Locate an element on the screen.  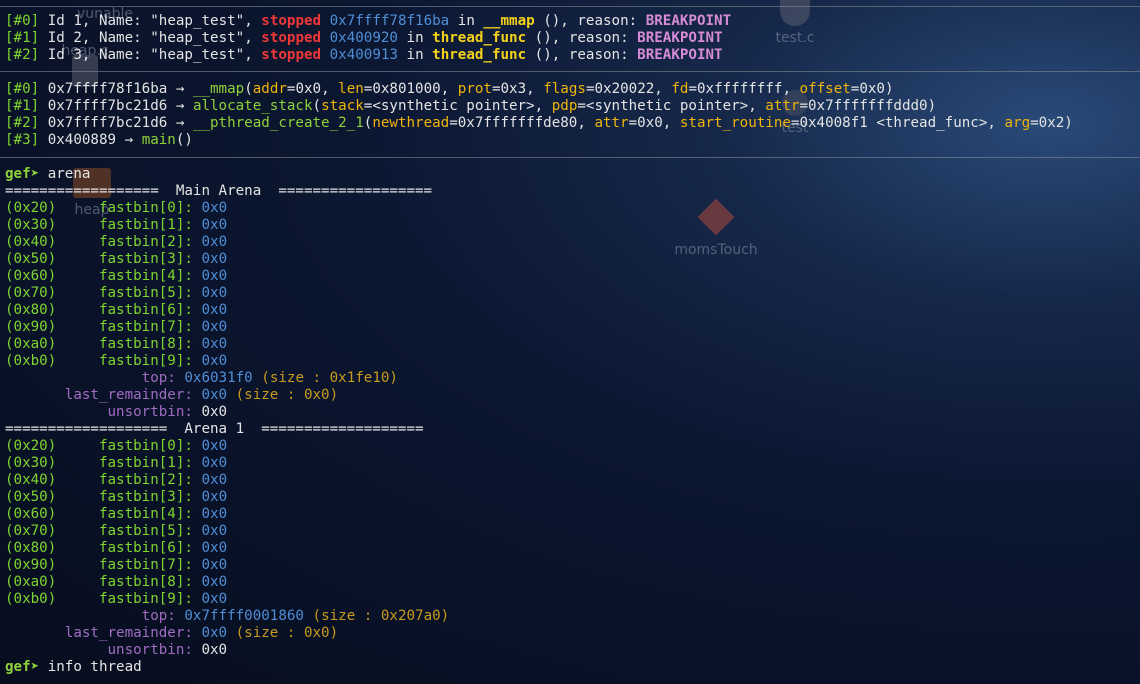
arg-name: newthread is located at coordinates (411, 123).